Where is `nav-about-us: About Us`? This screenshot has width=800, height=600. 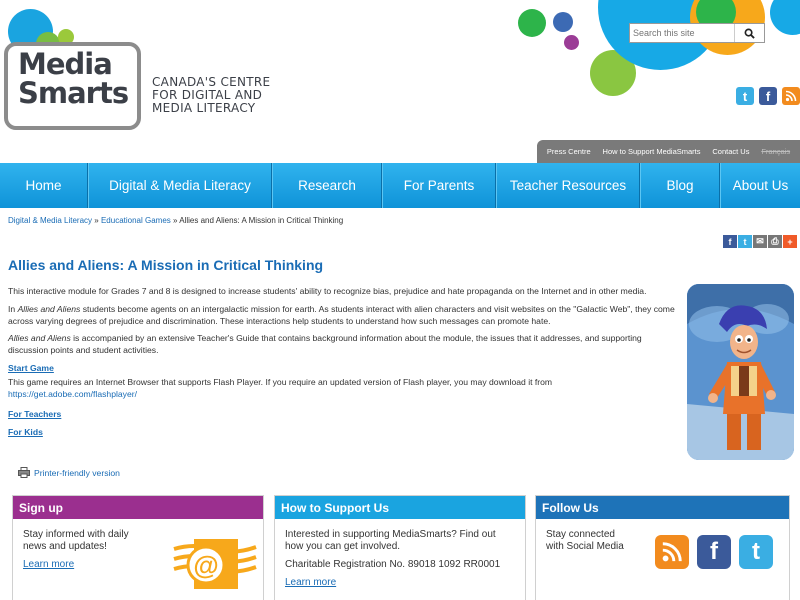 nav-about-us: About Us is located at coordinates (760, 185).